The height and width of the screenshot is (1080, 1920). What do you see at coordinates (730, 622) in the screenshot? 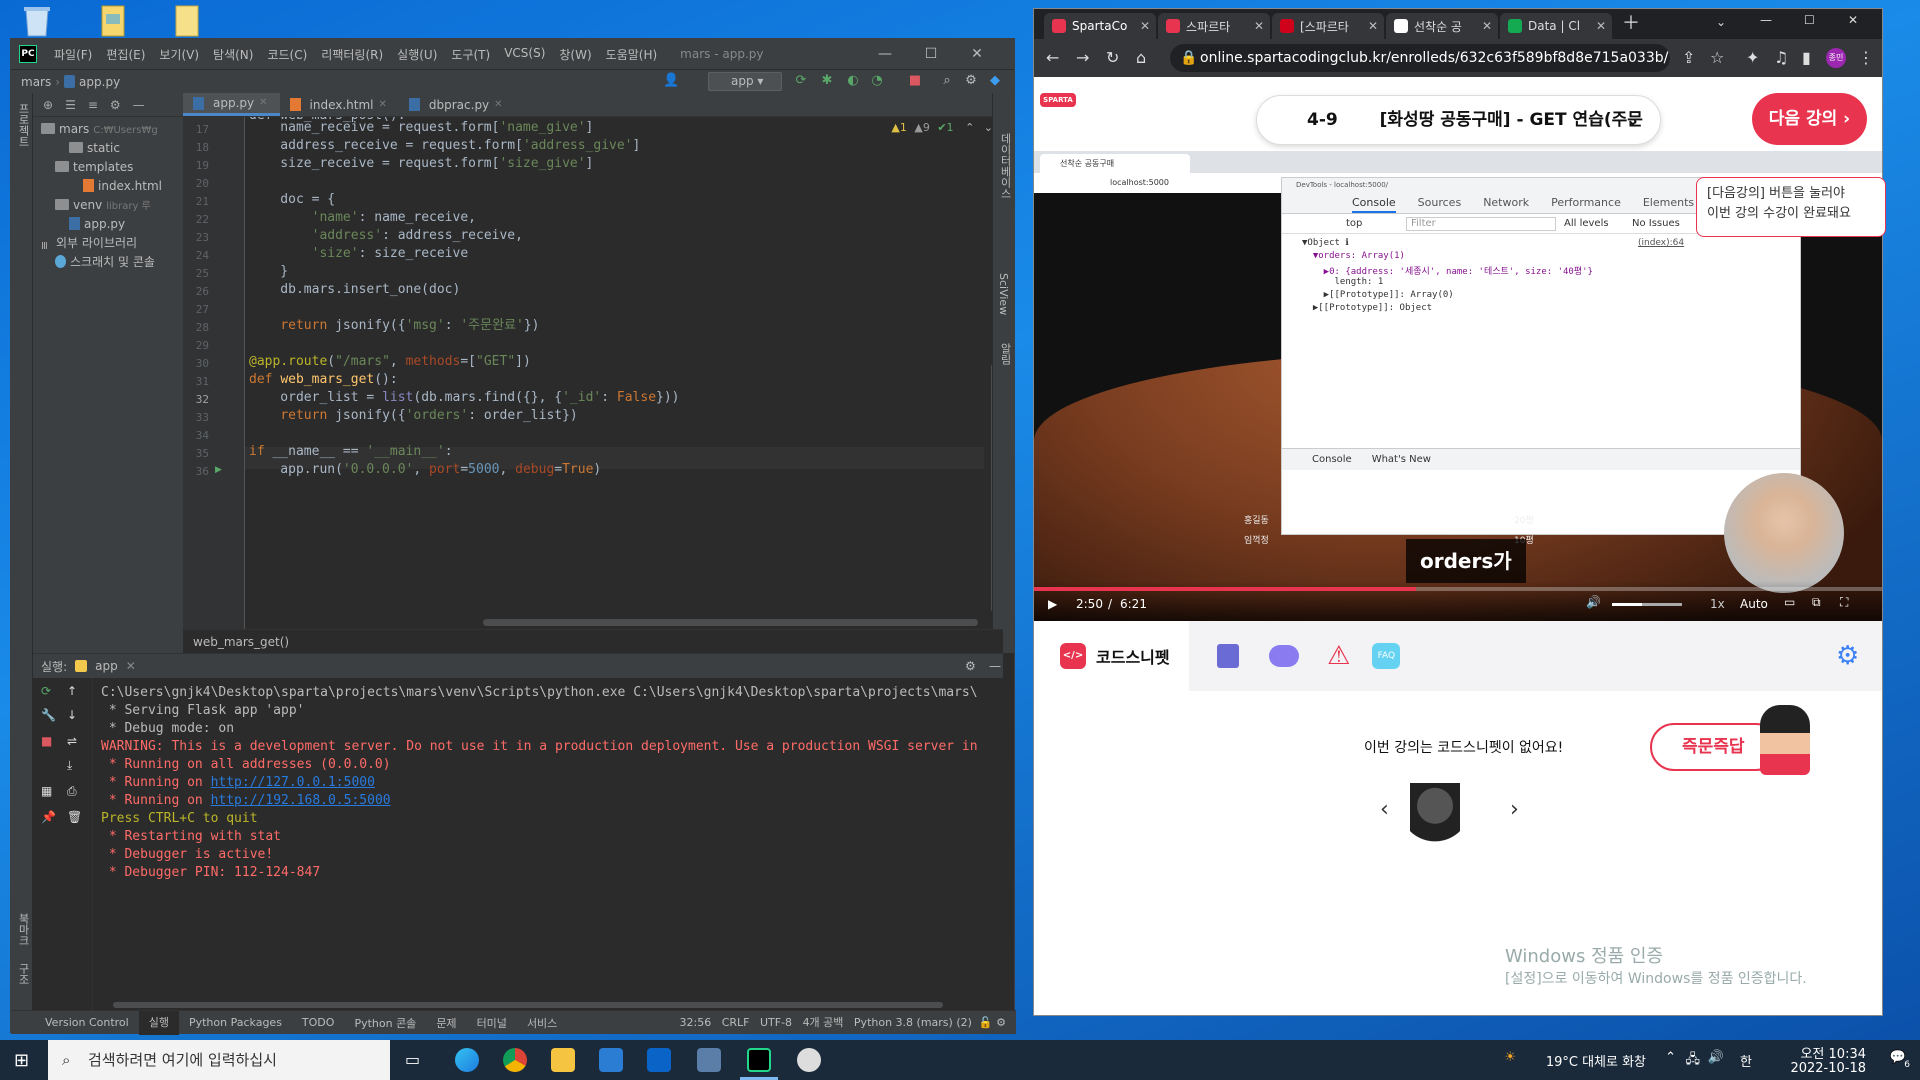
I see `horizontal-scrollbar` at bounding box center [730, 622].